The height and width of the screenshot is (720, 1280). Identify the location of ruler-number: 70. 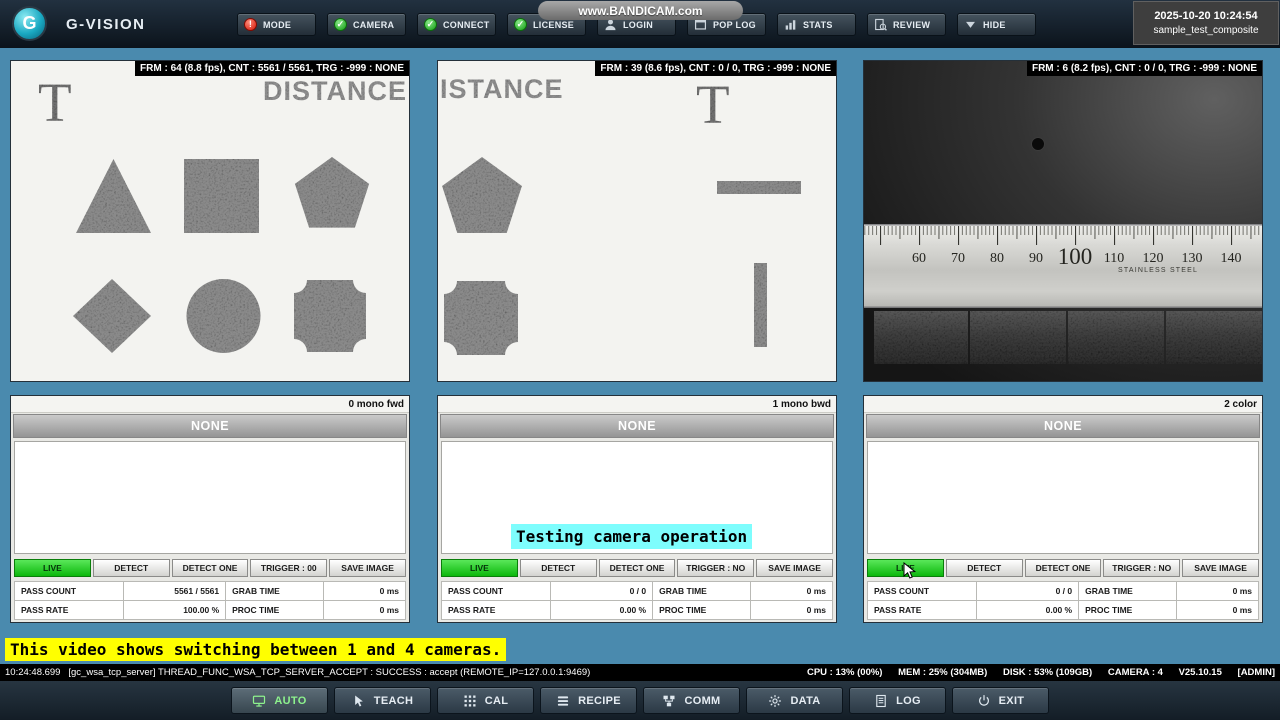
(958, 258).